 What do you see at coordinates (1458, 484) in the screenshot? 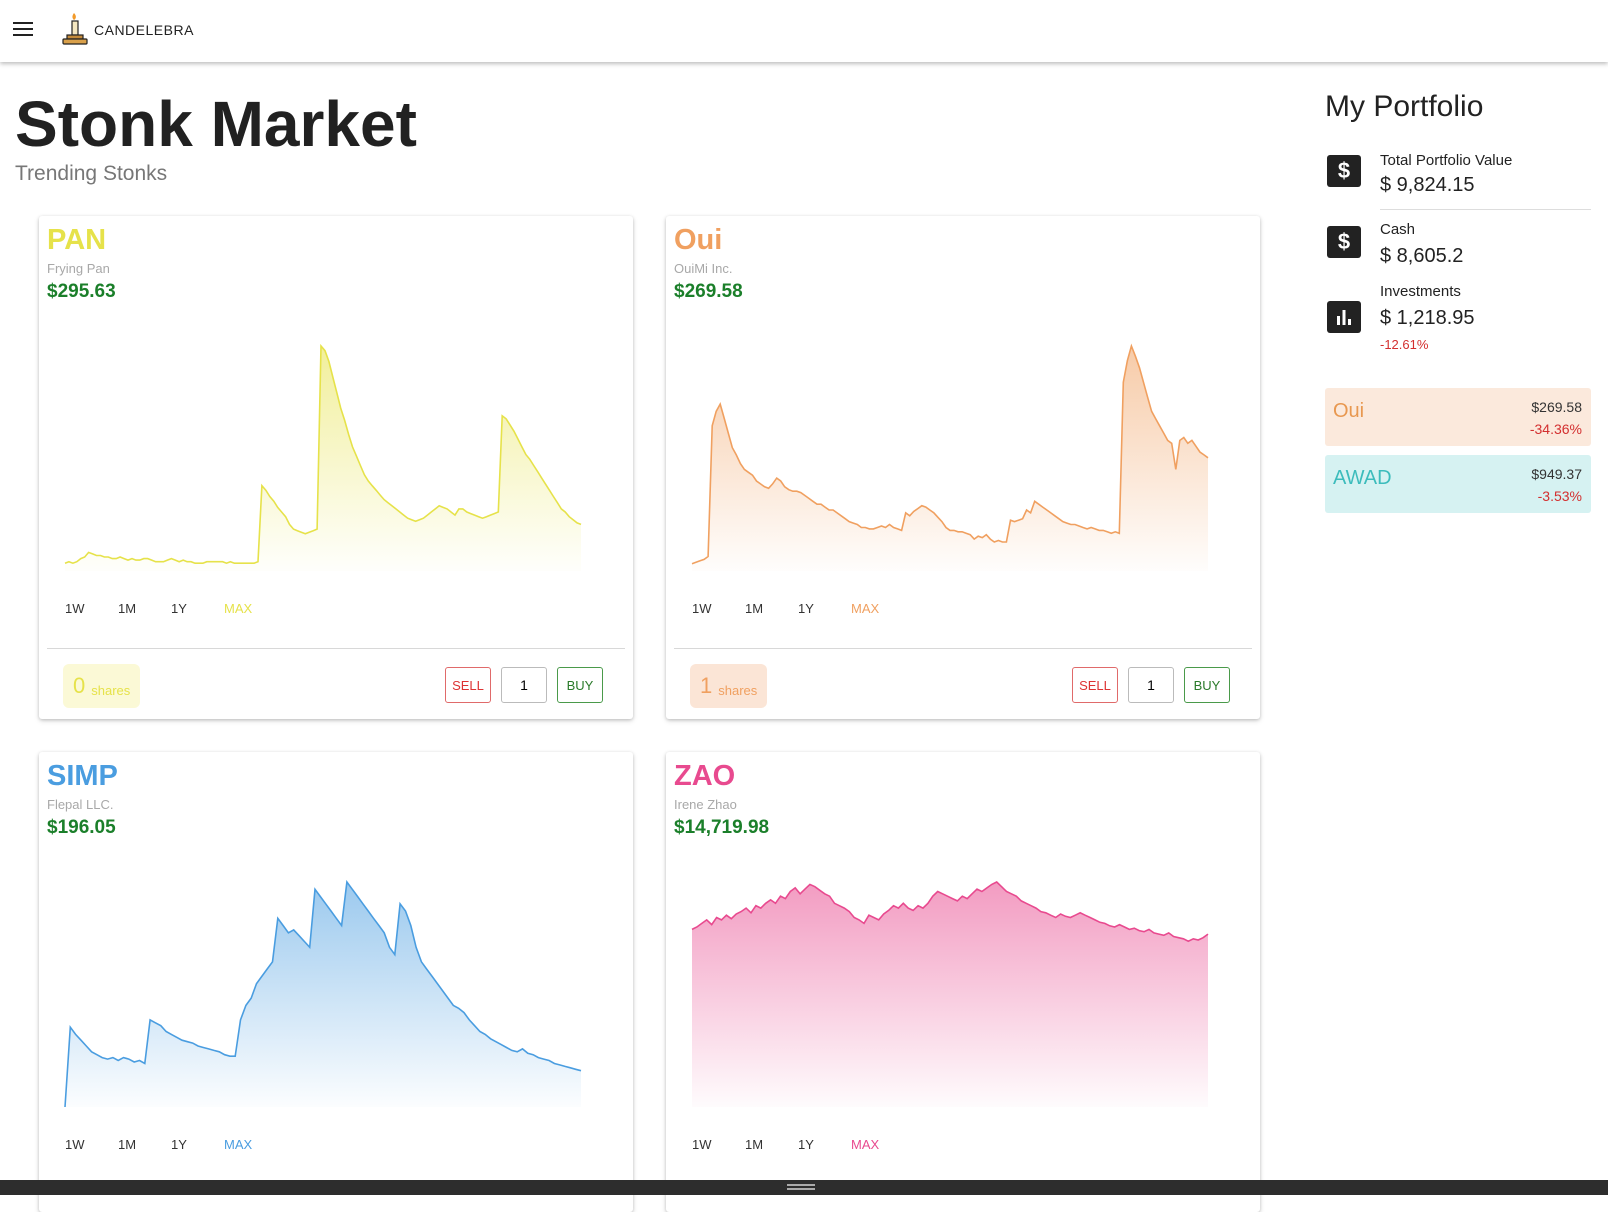
I see `holding-item: AWAD $949.37 -3.53%` at bounding box center [1458, 484].